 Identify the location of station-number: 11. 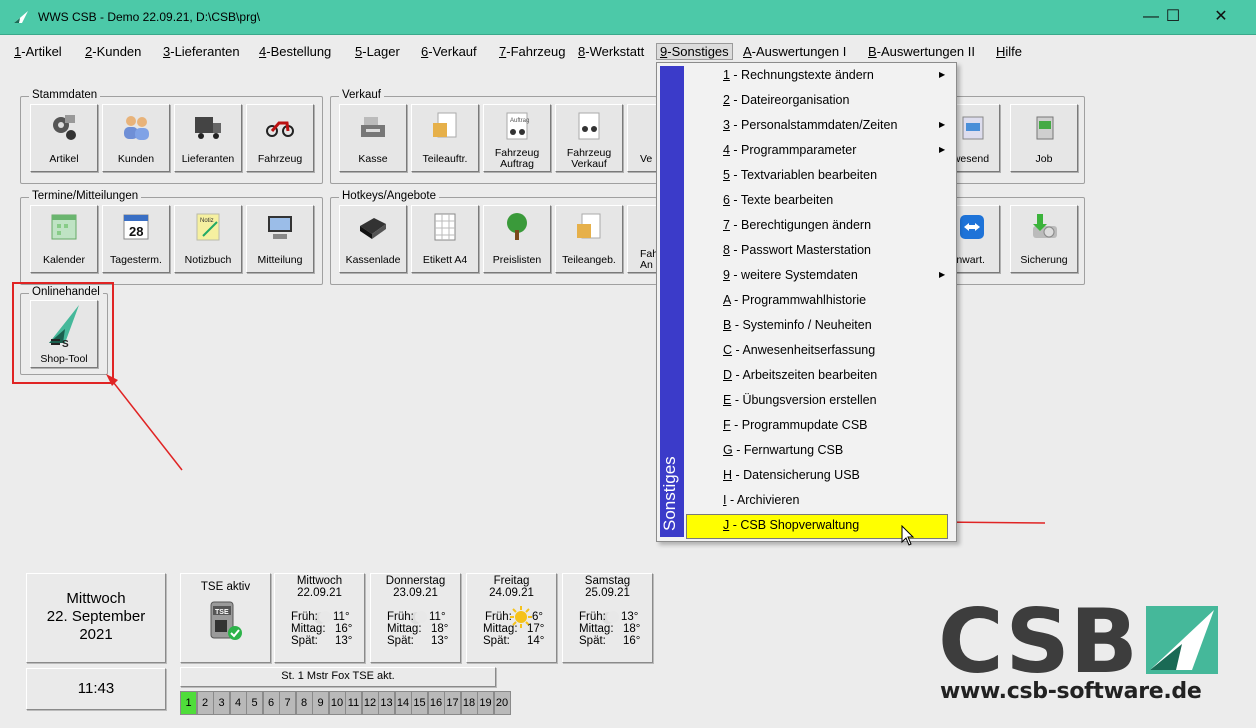
(353, 703).